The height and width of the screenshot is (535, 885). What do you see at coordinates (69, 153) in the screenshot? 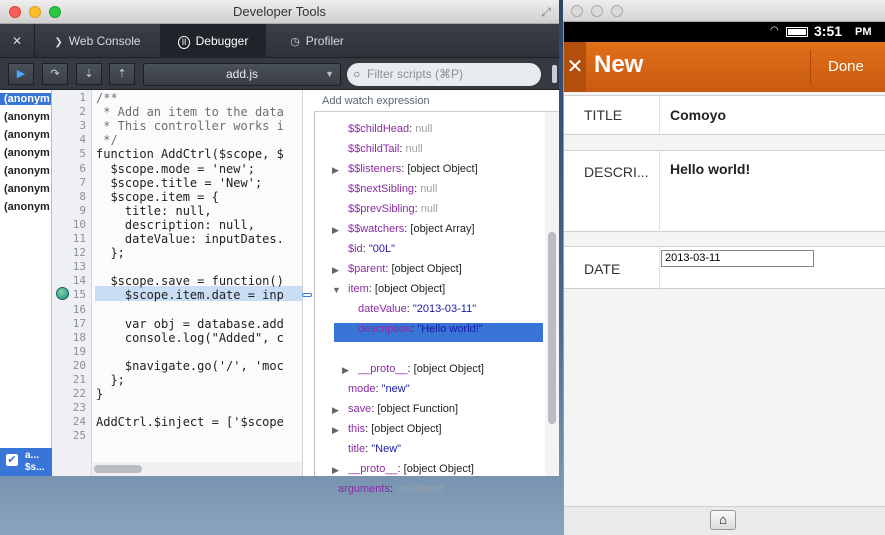
I see `line-number: 5` at bounding box center [69, 153].